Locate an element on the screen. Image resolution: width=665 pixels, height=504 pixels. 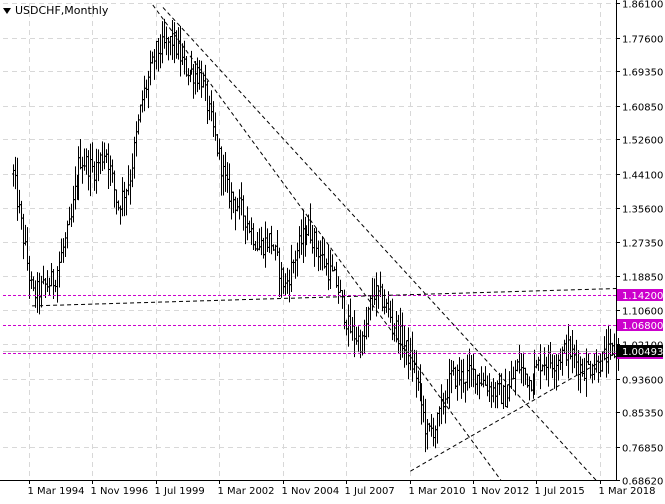
y-tick-label: 1.27350 is located at coordinates (642, 244).